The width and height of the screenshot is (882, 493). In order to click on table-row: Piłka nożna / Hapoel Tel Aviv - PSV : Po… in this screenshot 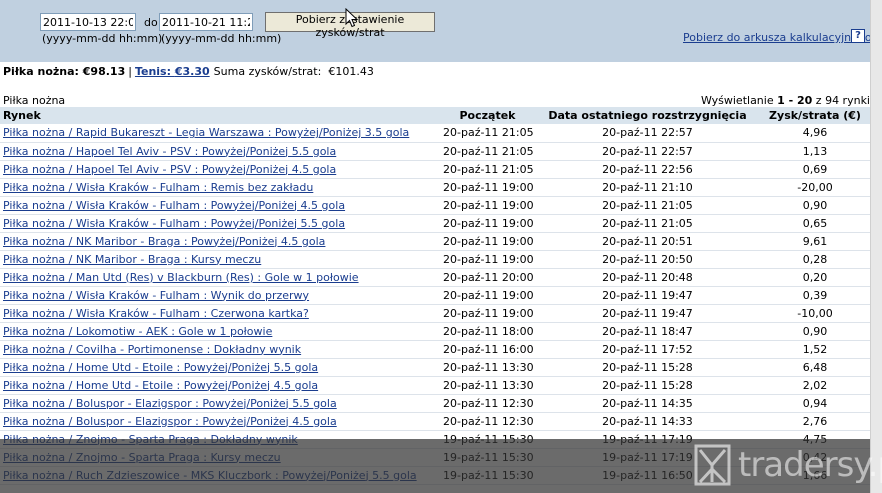, I will do `click(435, 151)`.